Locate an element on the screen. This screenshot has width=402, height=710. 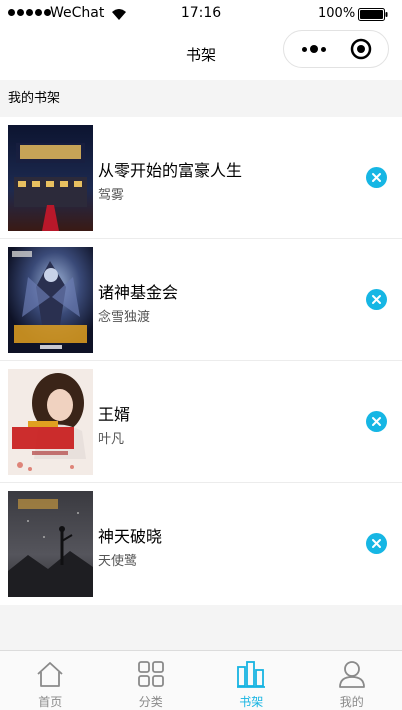
navigation-bar: 书架 is located at coordinates (201, 54).